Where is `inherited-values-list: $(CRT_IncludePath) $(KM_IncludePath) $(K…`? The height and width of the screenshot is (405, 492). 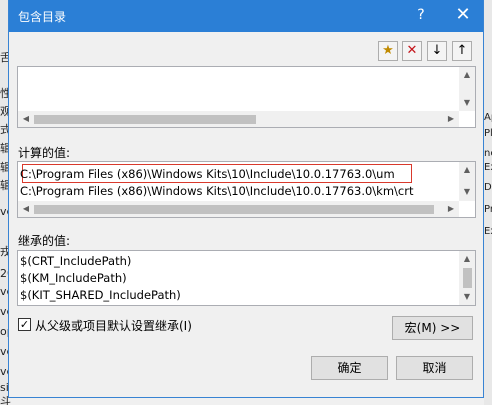 inherited-values-list: $(CRT_IncludePath) $(KM_IncludePath) $(K… is located at coordinates (246, 278).